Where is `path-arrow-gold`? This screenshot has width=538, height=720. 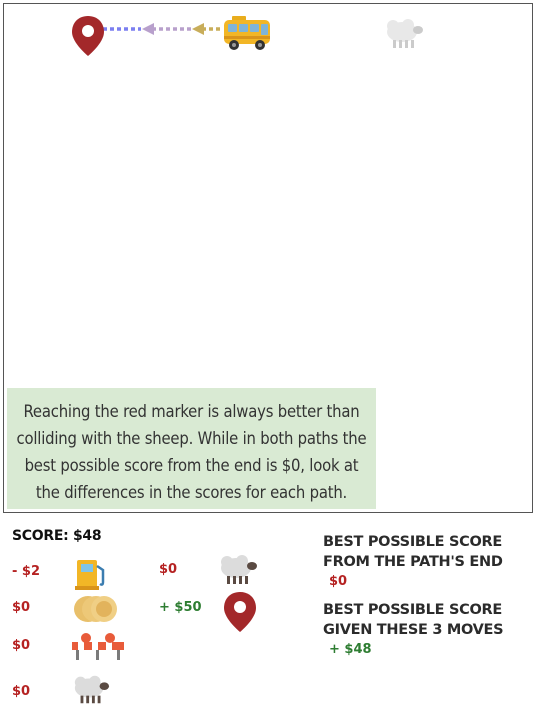
path-arrow-gold is located at coordinates (198, 29).